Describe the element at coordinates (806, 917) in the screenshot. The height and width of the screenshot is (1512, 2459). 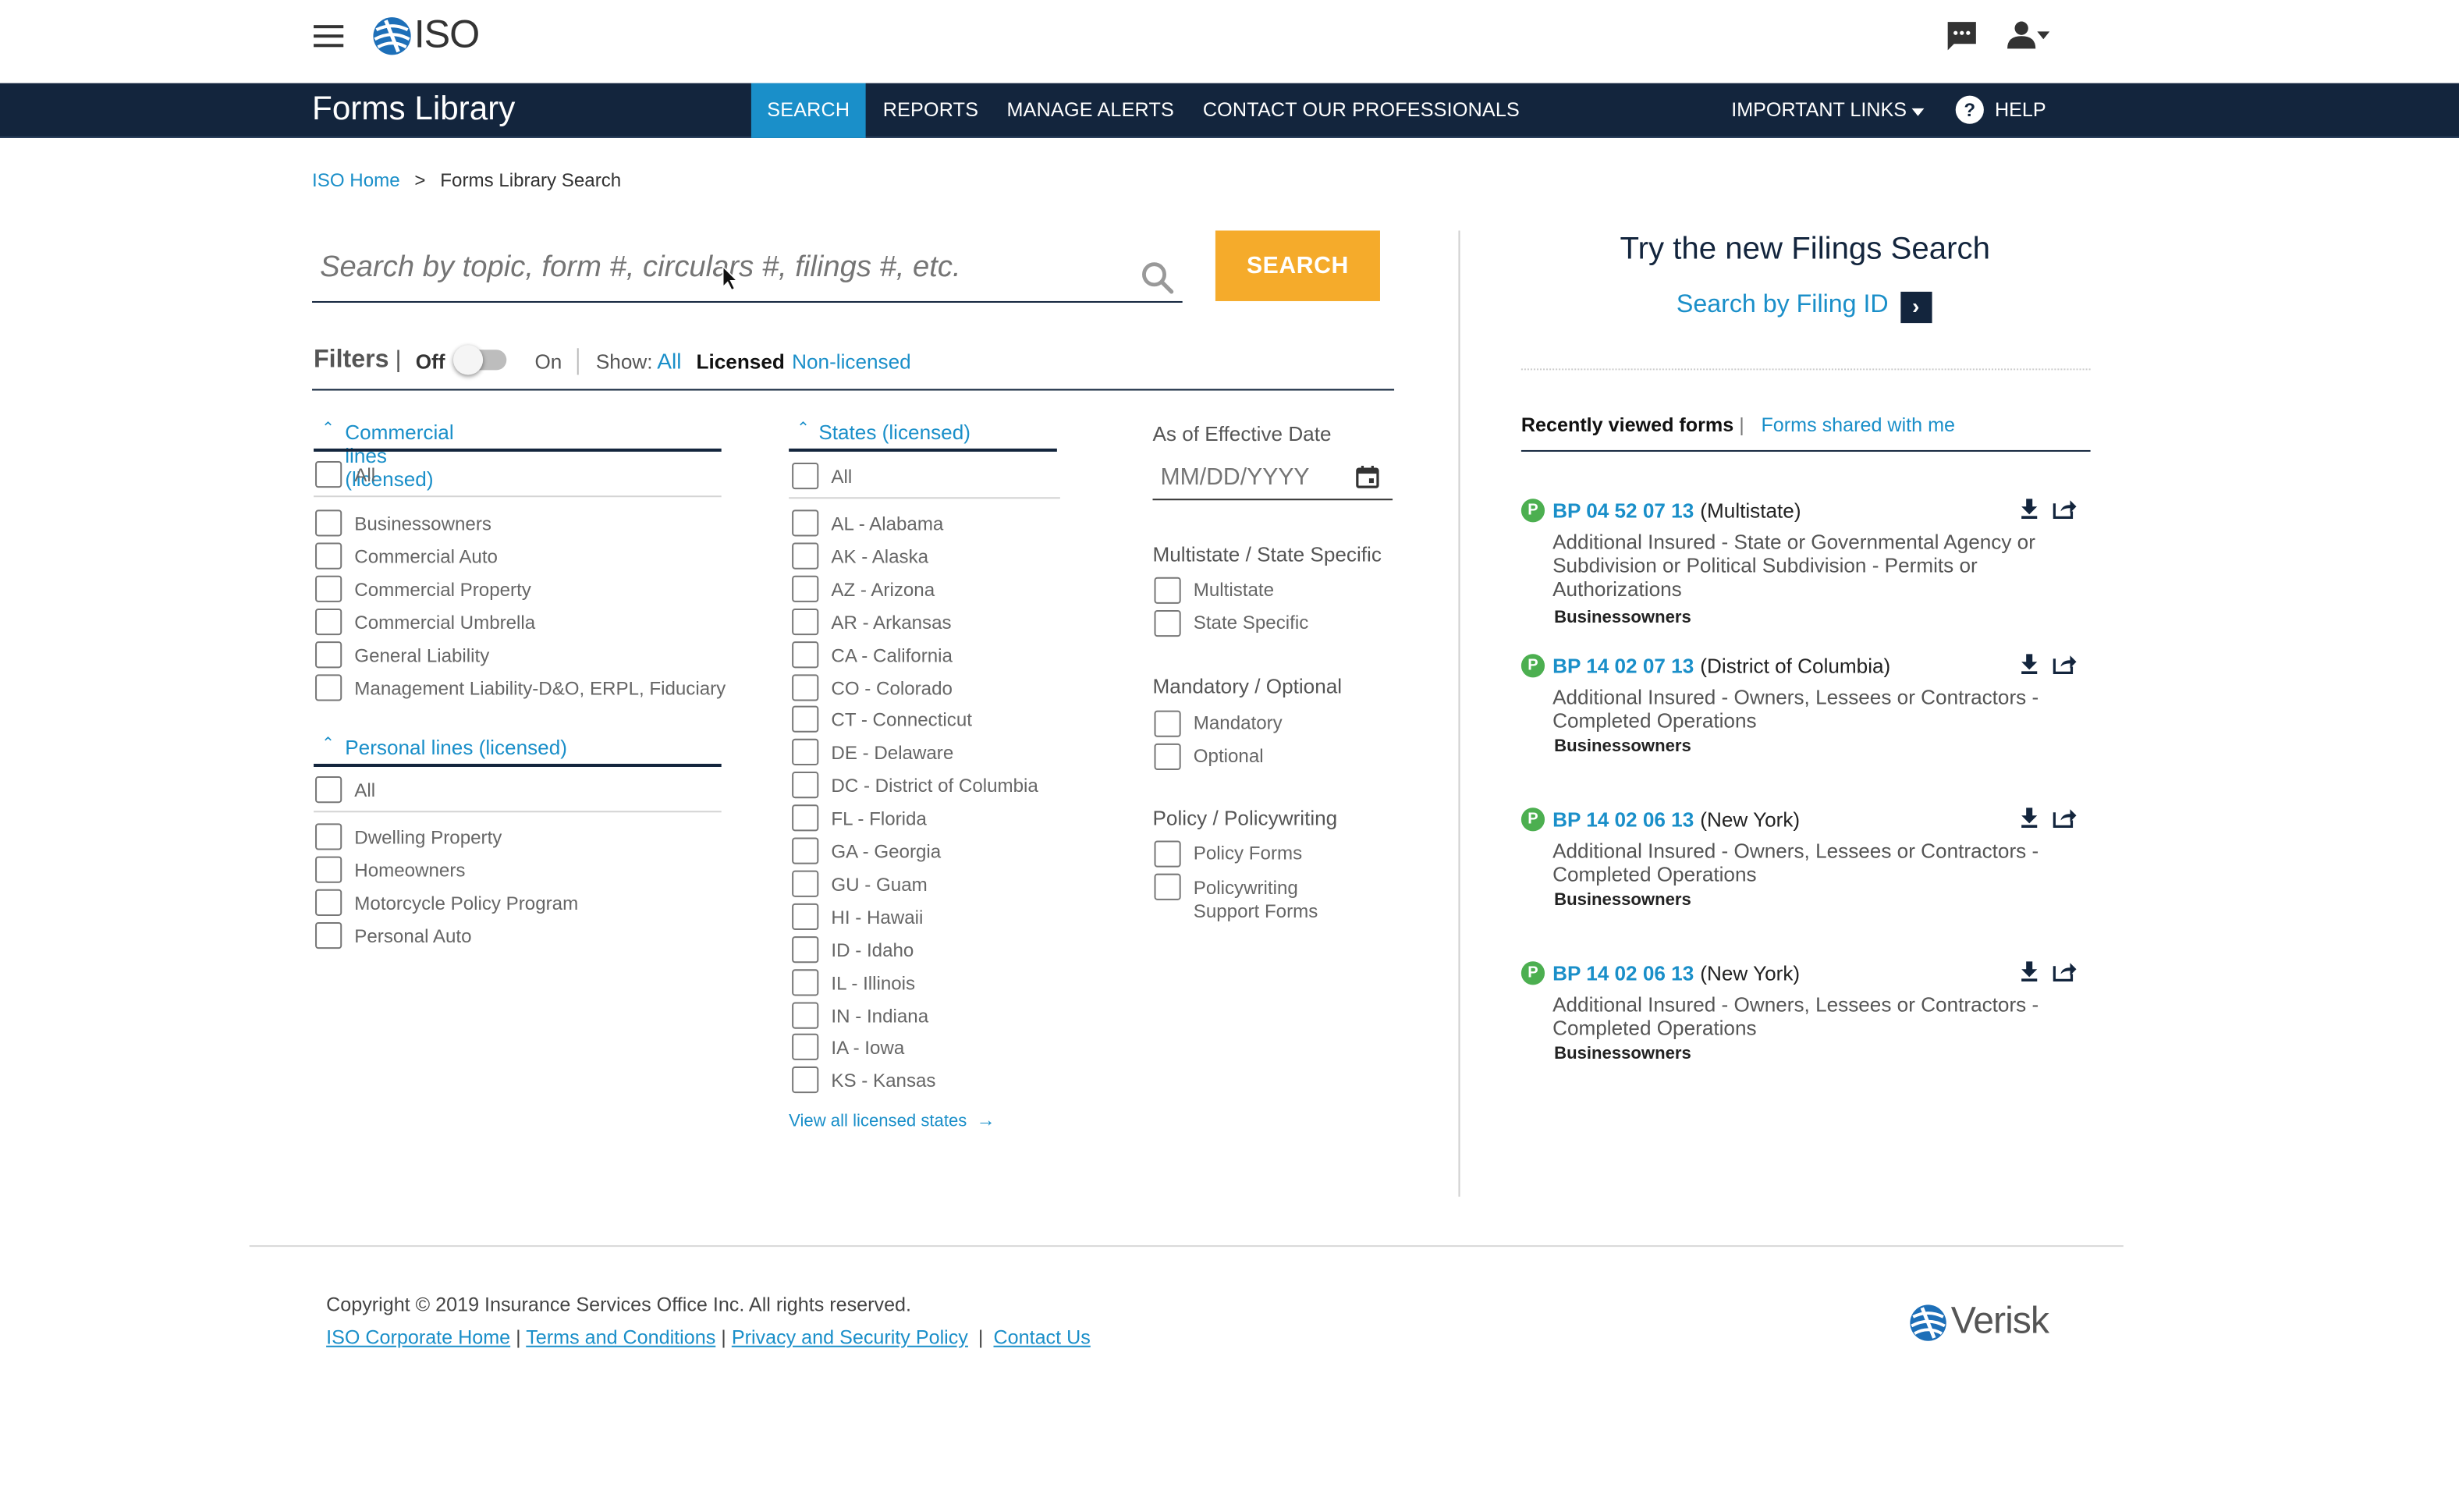
I see `state-hi-checkbox` at that location.